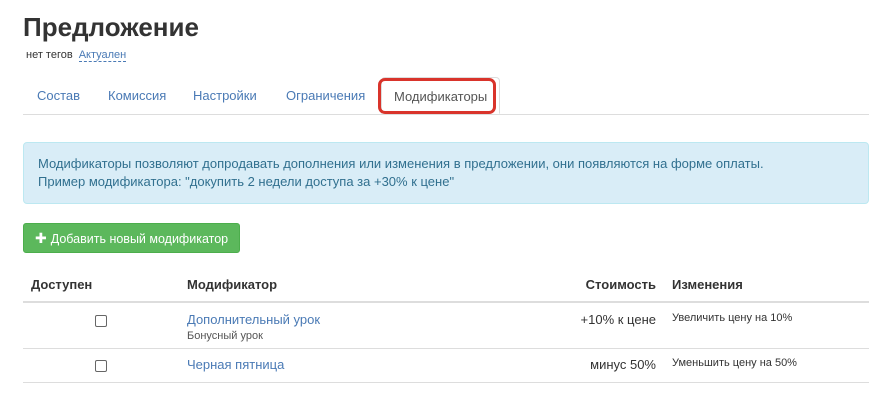 This screenshot has width=890, height=415. Describe the element at coordinates (766, 365) in the screenshot. I see `change-cell: Уменьшить цену на 50%` at that location.